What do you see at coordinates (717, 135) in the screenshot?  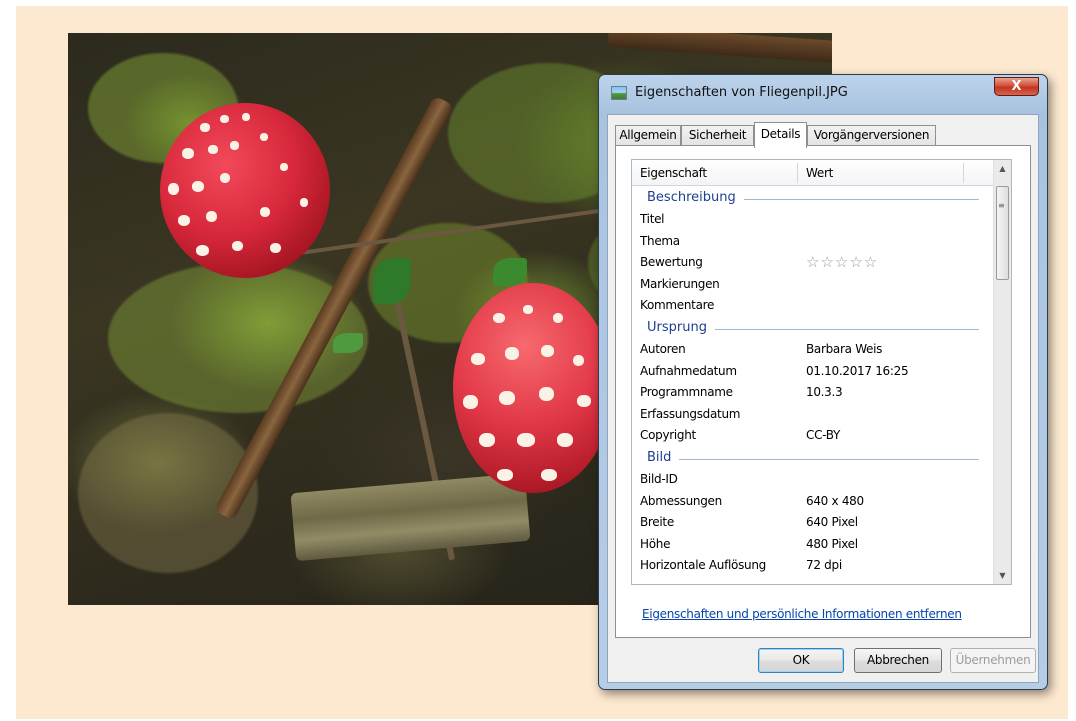 I see `tab-sicherheit: Sicherheit` at bounding box center [717, 135].